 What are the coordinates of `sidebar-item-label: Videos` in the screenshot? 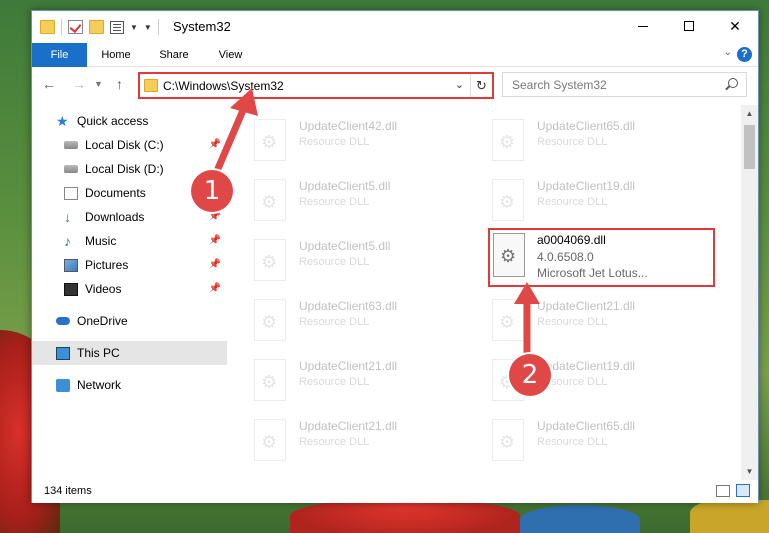 It's located at (103, 289).